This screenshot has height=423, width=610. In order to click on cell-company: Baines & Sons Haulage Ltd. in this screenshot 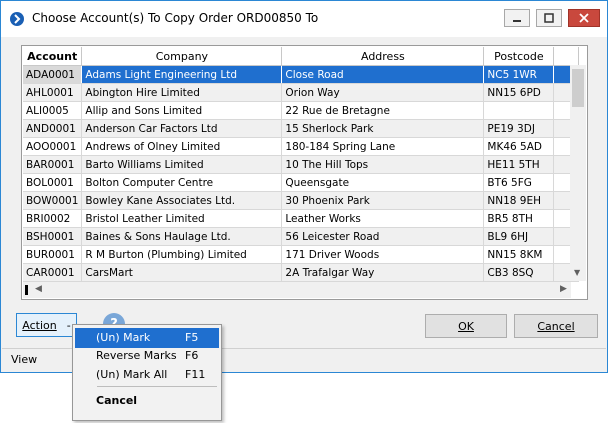, I will do `click(182, 236)`.